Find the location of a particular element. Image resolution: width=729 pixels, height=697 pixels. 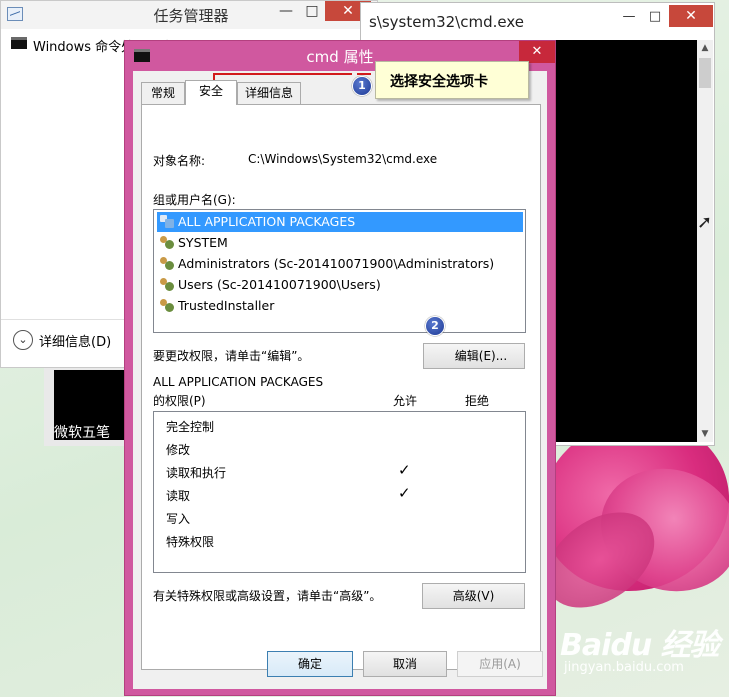

change-permissions-hint: 要更改权限，请单击“编辑”。 is located at coordinates (231, 356).